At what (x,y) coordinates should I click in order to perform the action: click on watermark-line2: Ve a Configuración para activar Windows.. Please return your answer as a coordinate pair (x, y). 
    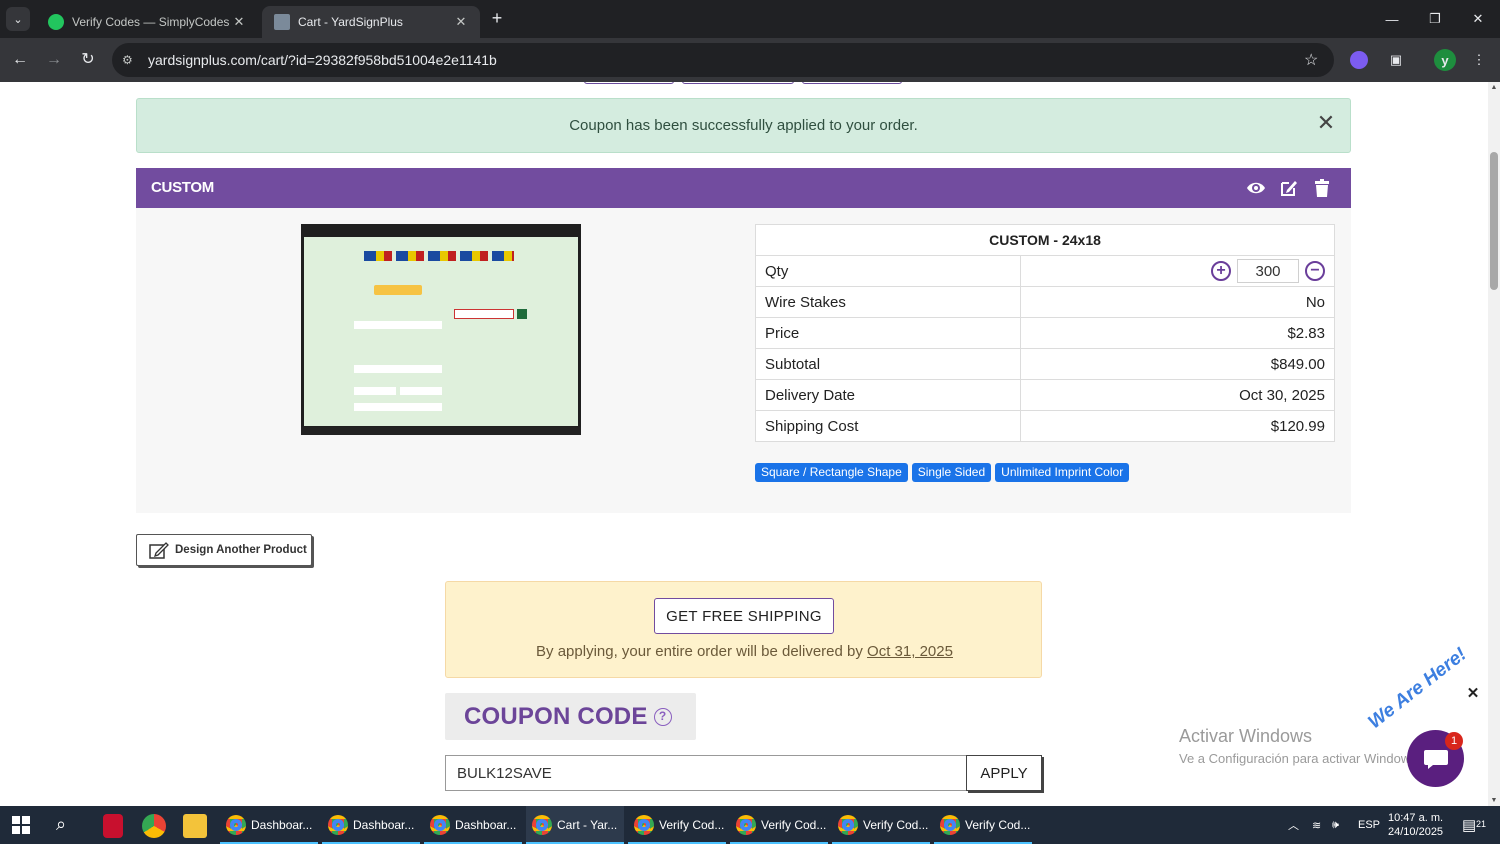
    Looking at the image, I should click on (1300, 758).